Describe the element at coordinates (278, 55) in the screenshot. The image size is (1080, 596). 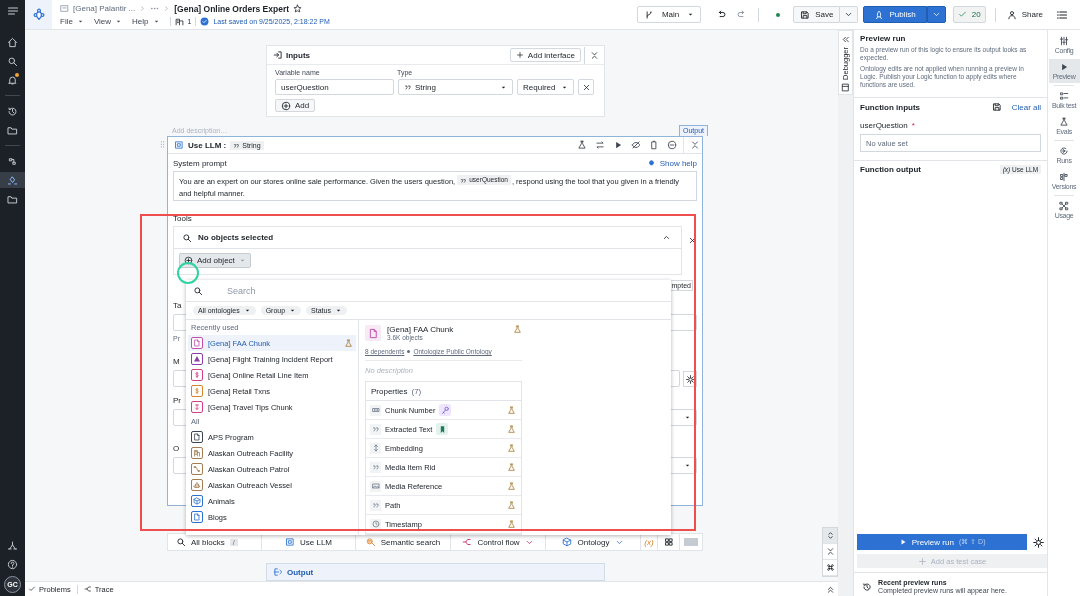
I see `input-arrow-icon` at that location.